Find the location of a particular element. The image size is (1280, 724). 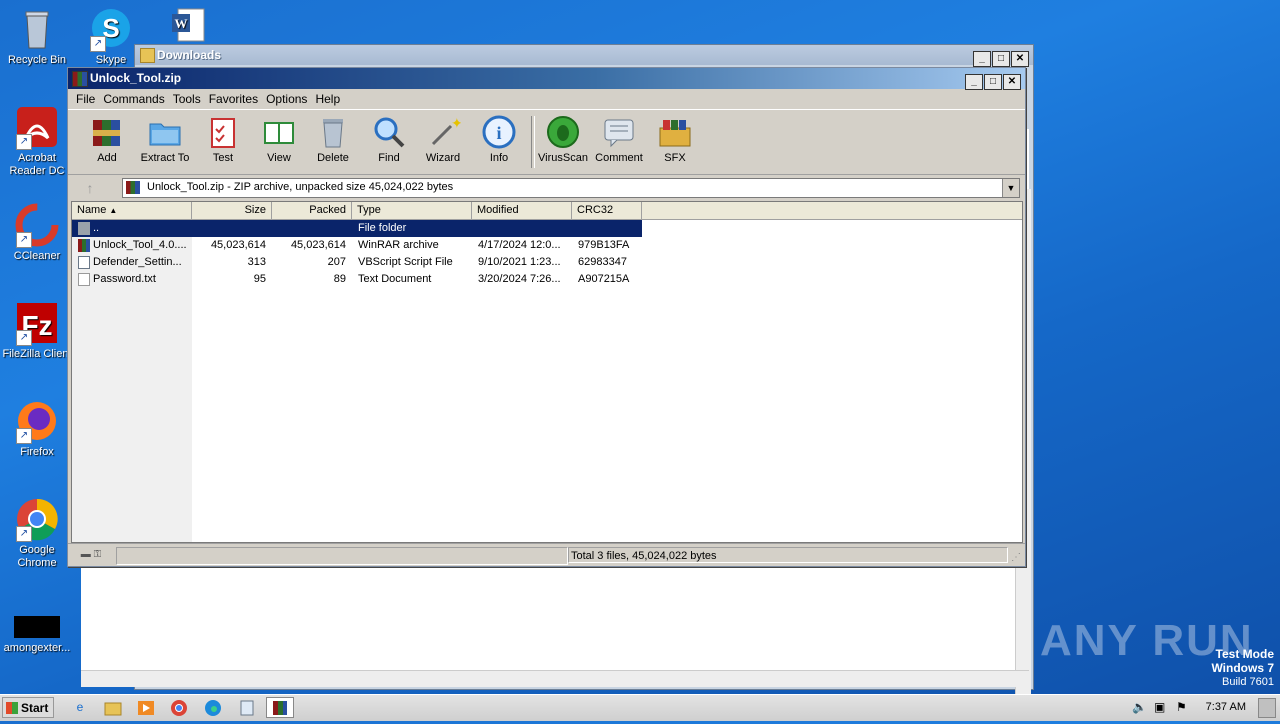

desktop-icon-filezilla: Fz ↗ FileZilla Client is located at coordinates (37, 330).